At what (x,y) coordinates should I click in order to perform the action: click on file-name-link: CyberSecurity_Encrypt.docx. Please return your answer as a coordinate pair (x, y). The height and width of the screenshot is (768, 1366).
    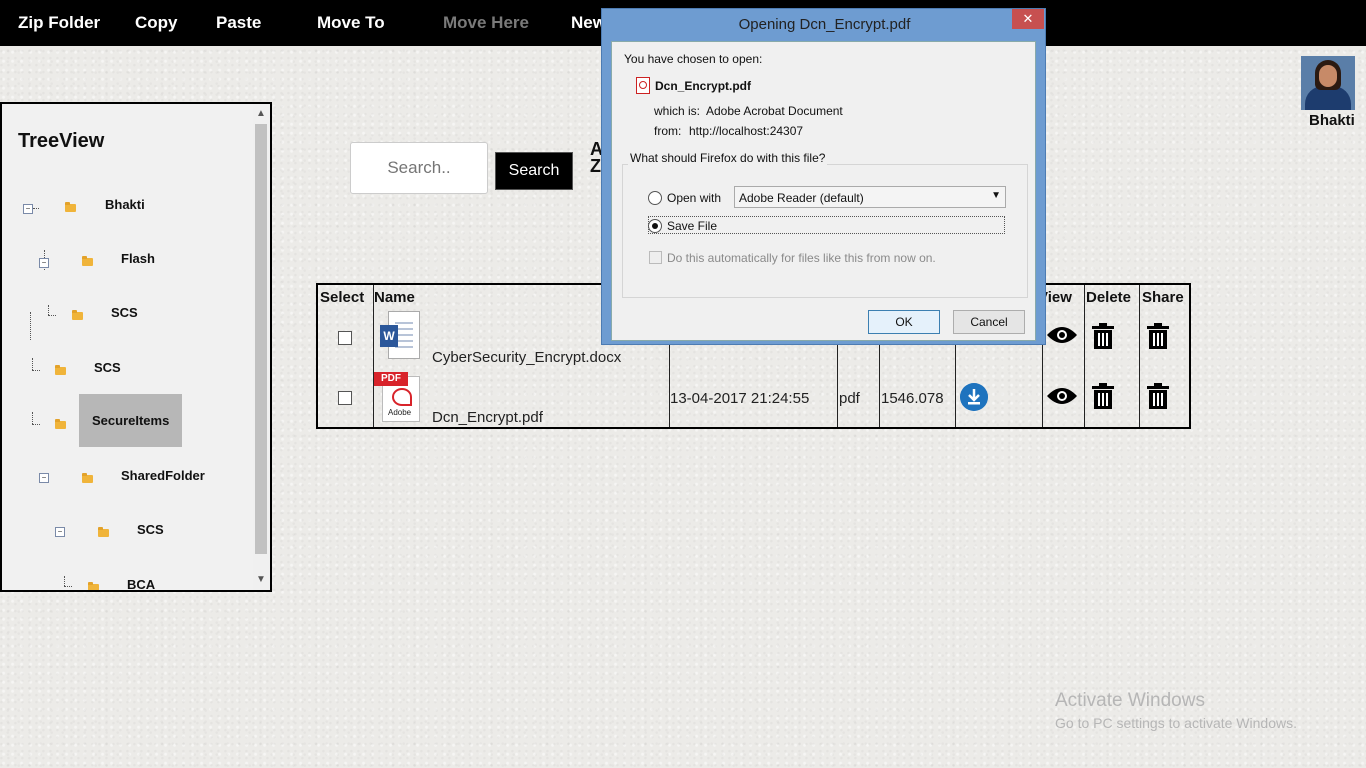
    Looking at the image, I should click on (526, 357).